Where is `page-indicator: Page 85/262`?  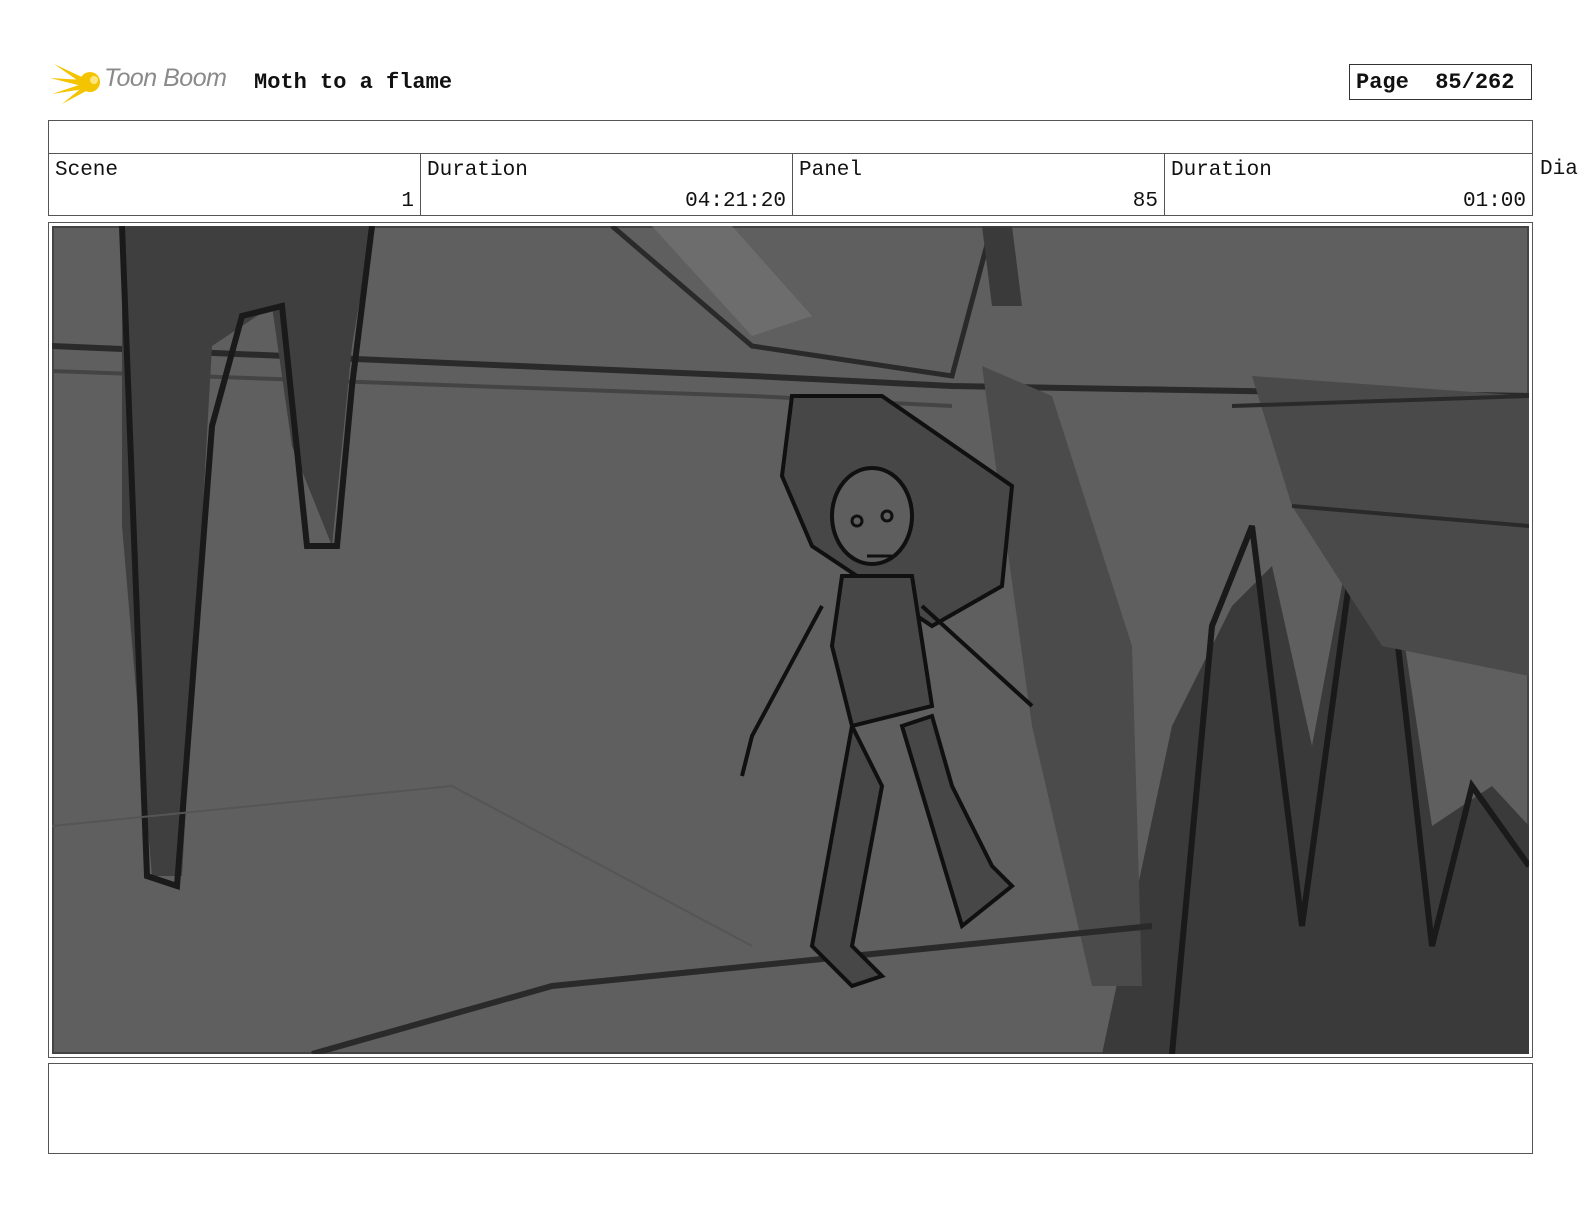 page-indicator: Page 85/262 is located at coordinates (1440, 82).